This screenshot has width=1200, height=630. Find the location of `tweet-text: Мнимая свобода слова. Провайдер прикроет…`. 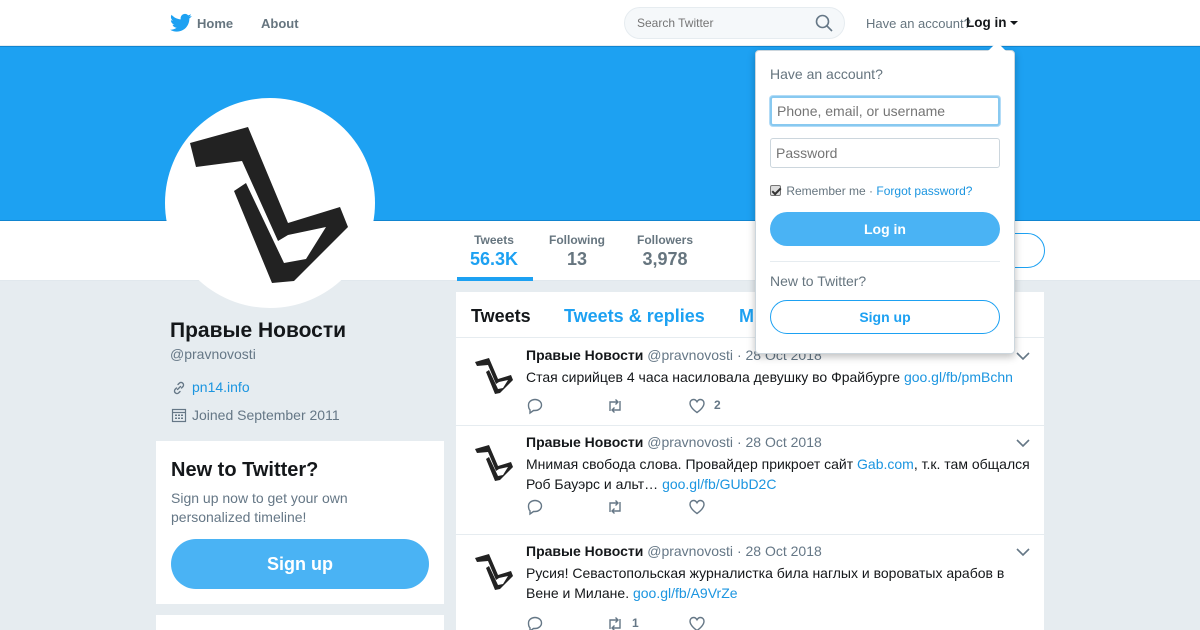

tweet-text: Мнимая свобода слова. Провайдер прикроет… is located at coordinates (781, 474).